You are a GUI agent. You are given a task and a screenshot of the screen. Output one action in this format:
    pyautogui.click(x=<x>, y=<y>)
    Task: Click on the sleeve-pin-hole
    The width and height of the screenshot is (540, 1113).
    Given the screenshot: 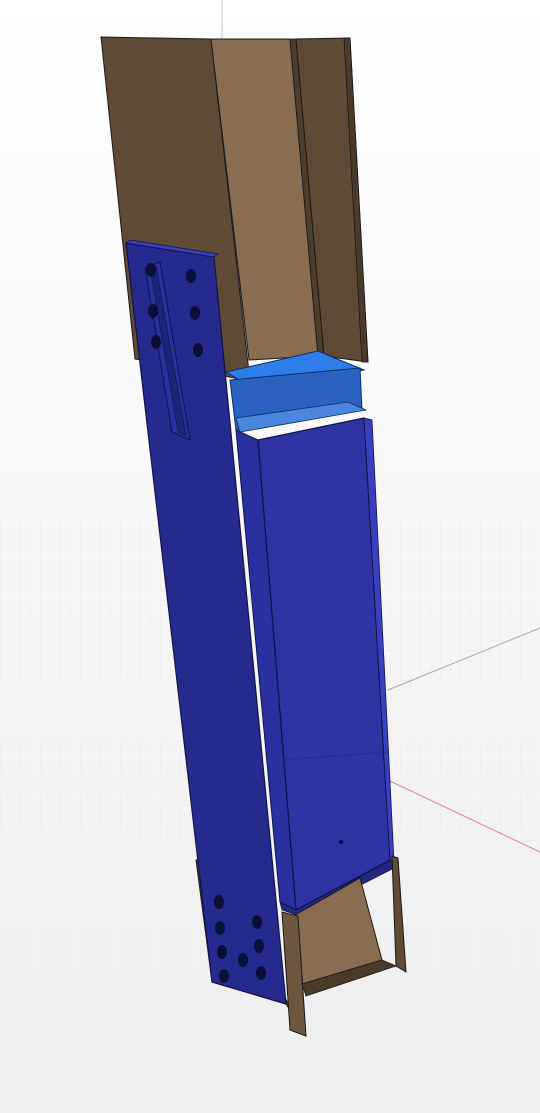 What is the action you would take?
    pyautogui.click(x=341, y=842)
    